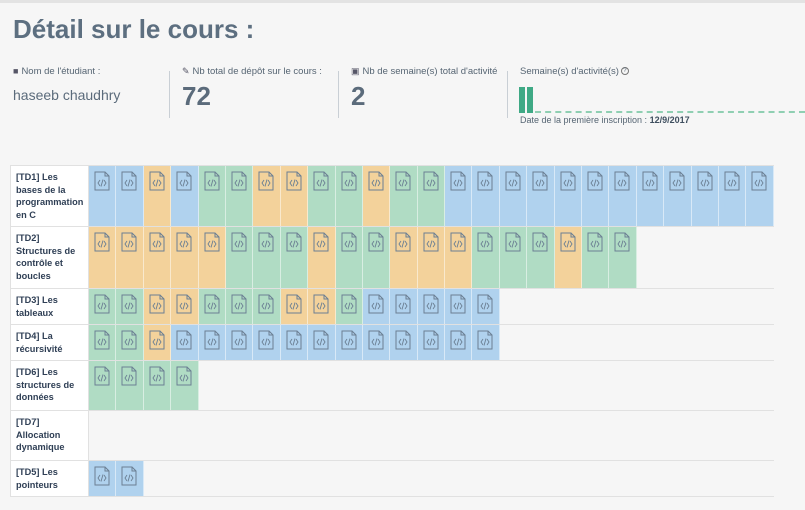 This screenshot has width=805, height=510. I want to click on row-label: [TD1] Les bases de la programmation en C, so click(49, 196).